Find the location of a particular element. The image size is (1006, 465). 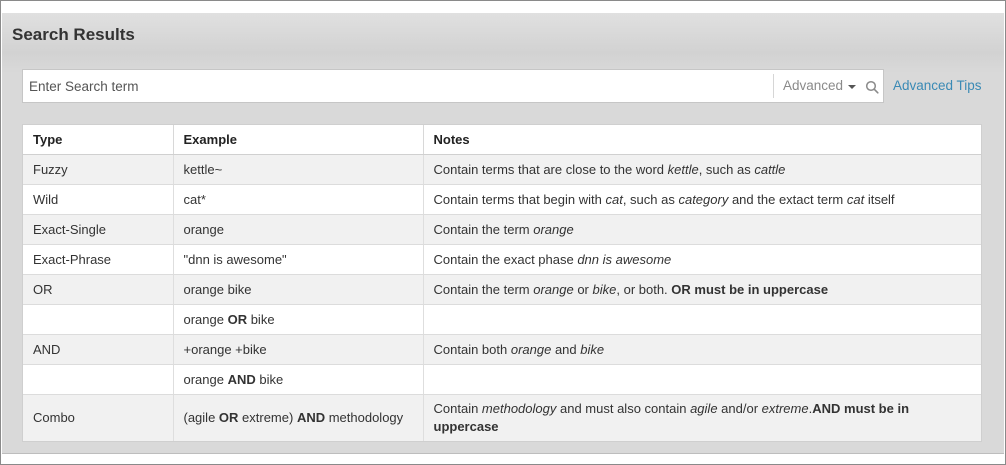

search-bar: Advanced is located at coordinates (453, 86).